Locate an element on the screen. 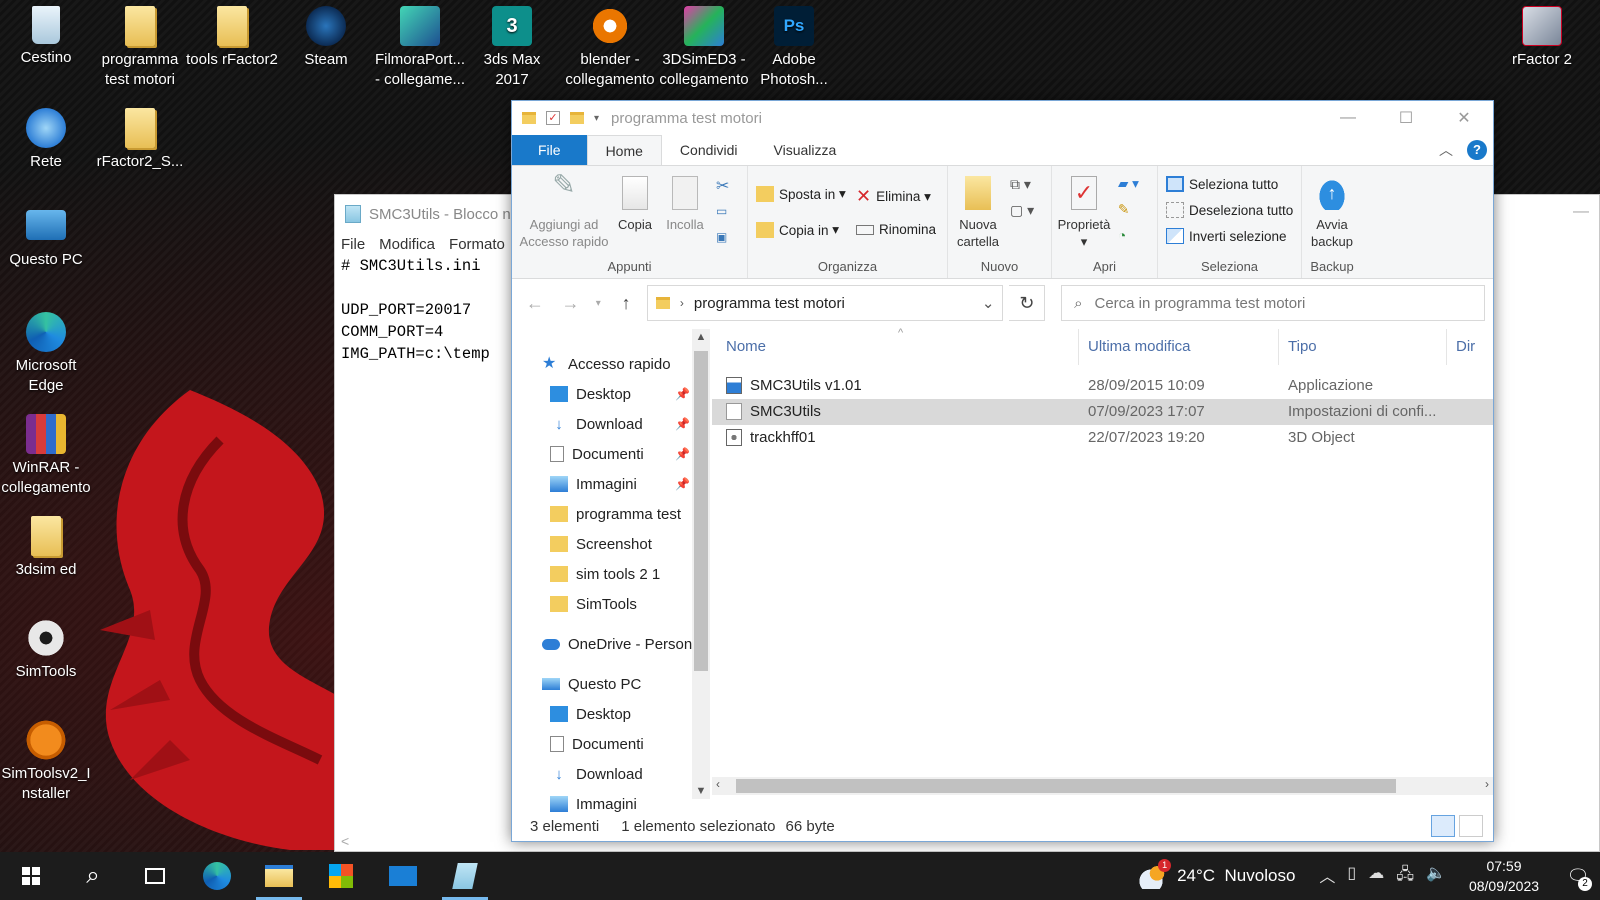 This screenshot has height=900, width=1600. scroll-left-arrow: ‹ is located at coordinates (718, 784).